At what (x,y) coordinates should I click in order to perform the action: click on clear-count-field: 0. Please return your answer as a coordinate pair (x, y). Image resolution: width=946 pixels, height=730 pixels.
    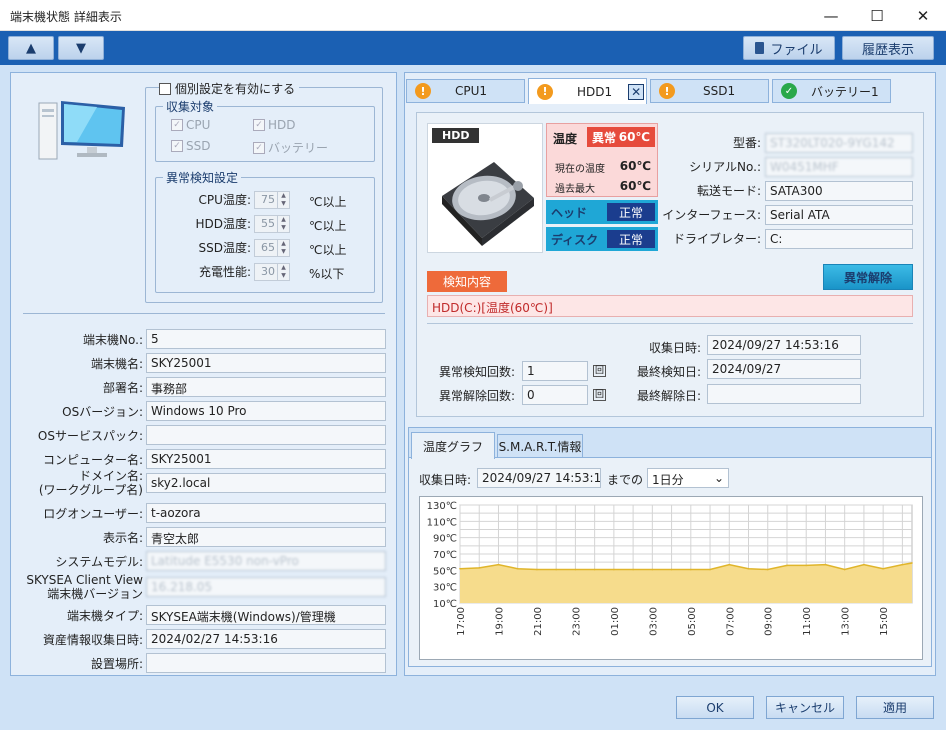
    Looking at the image, I should click on (555, 395).